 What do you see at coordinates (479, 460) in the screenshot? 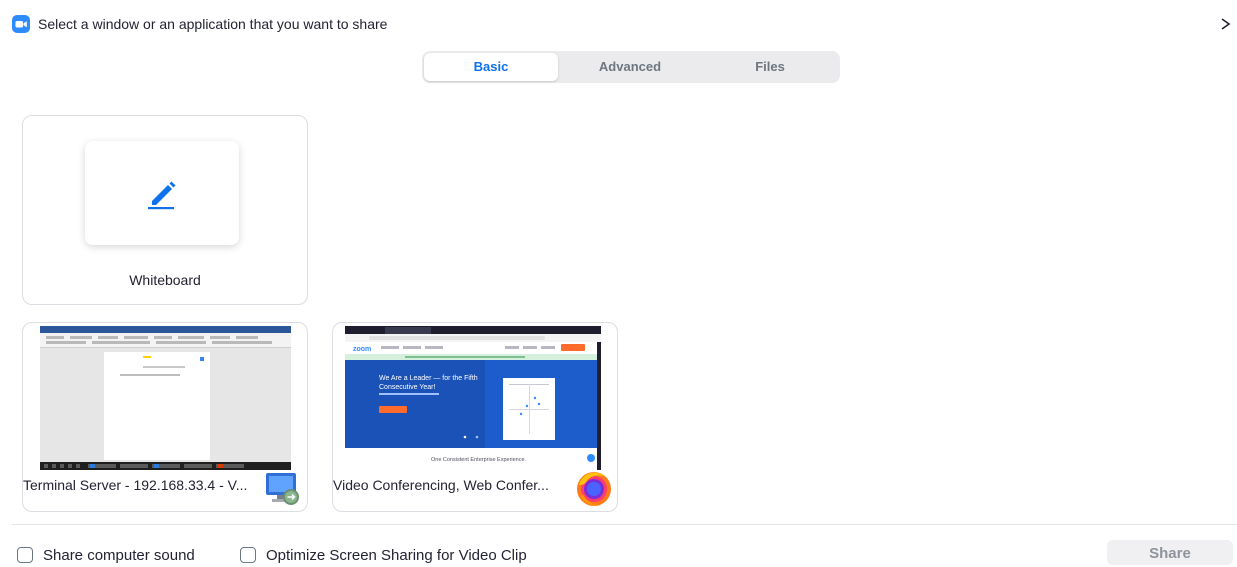
I see `preview-footer-text: One Consistent Enterprise Experience.` at bounding box center [479, 460].